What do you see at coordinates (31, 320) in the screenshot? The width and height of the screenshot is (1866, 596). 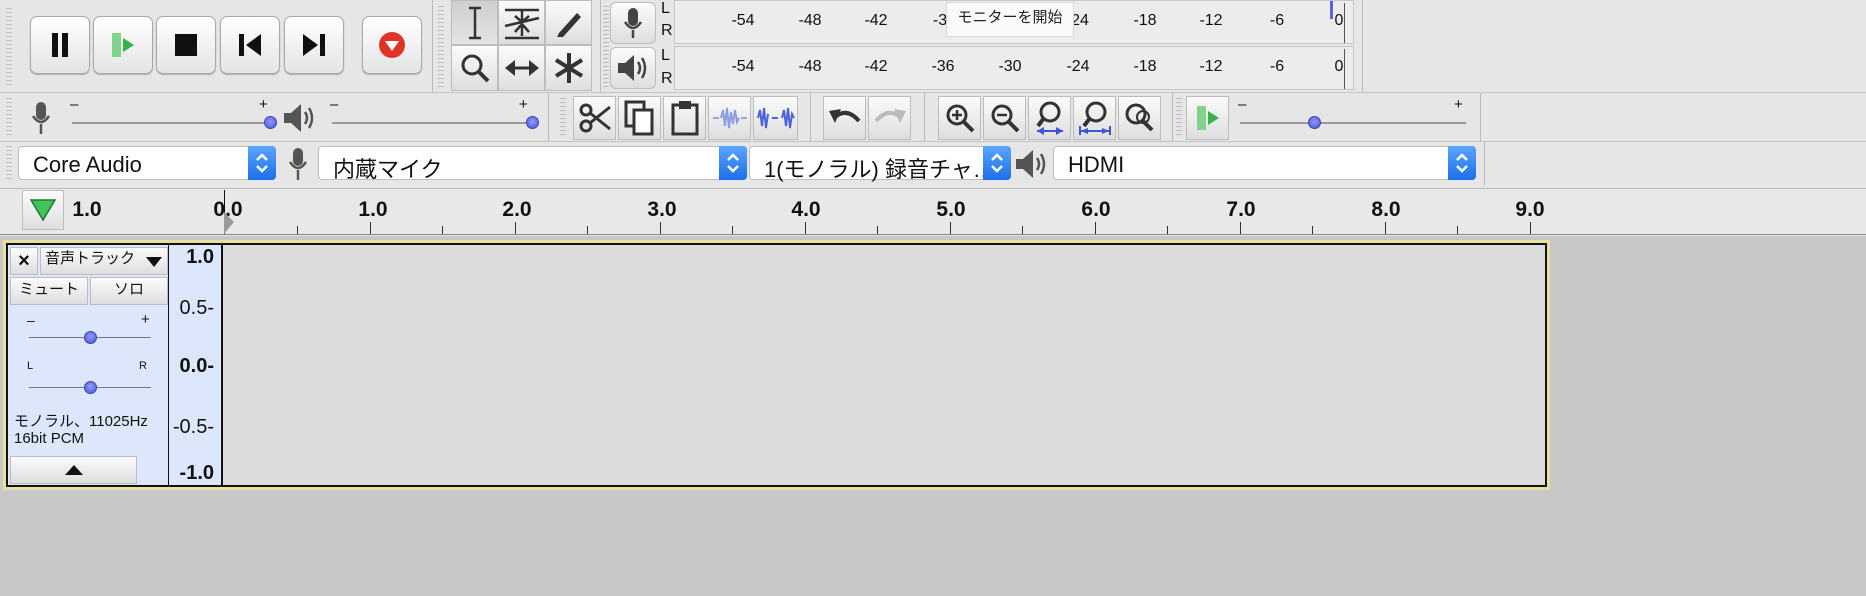 I see `gain-minus: –` at bounding box center [31, 320].